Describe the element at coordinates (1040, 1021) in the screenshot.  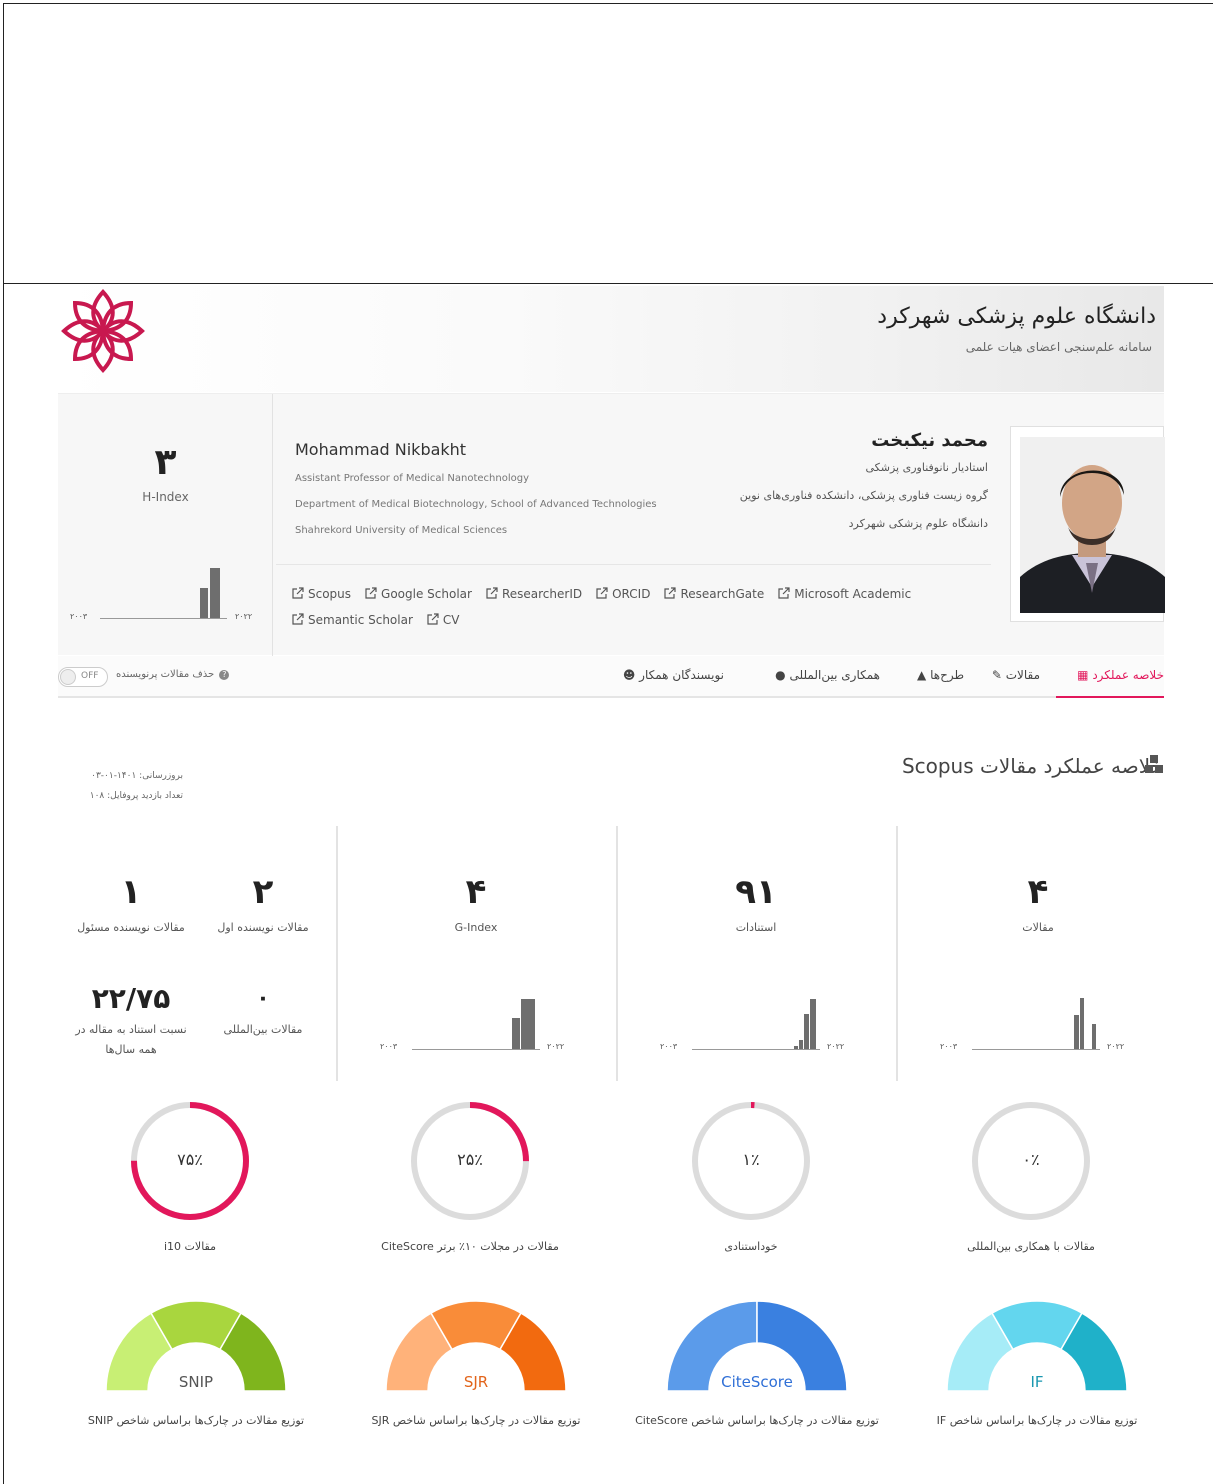
I see `articles-sparkline: ۲۰۰۳ ۲۰۲۲` at that location.